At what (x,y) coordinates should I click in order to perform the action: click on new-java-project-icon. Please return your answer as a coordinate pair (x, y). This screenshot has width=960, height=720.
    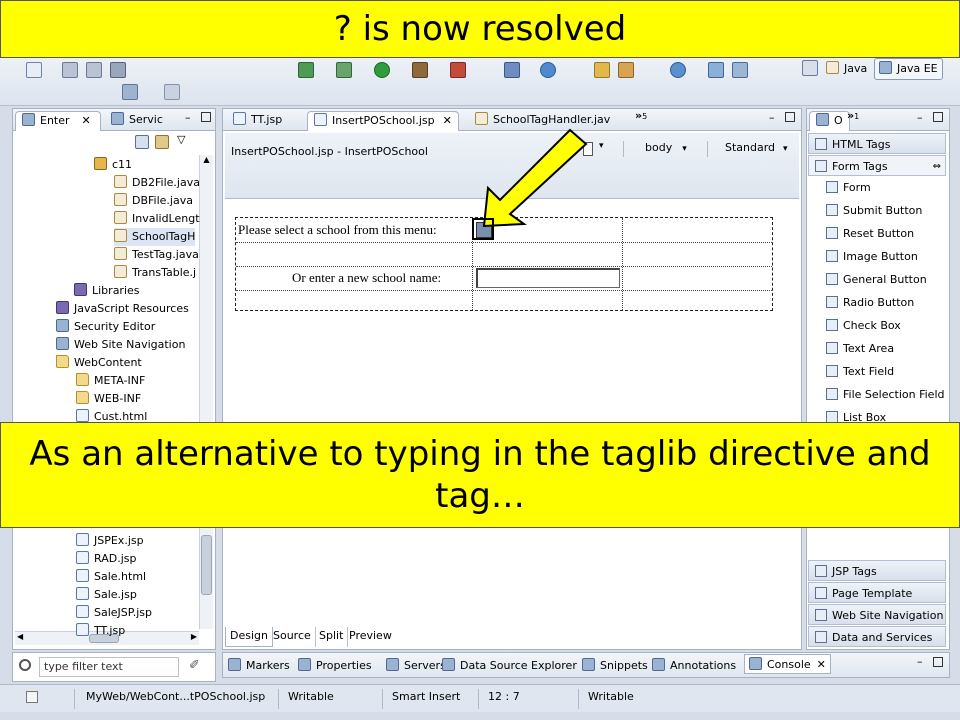
    Looking at the image, I should click on (512, 70).